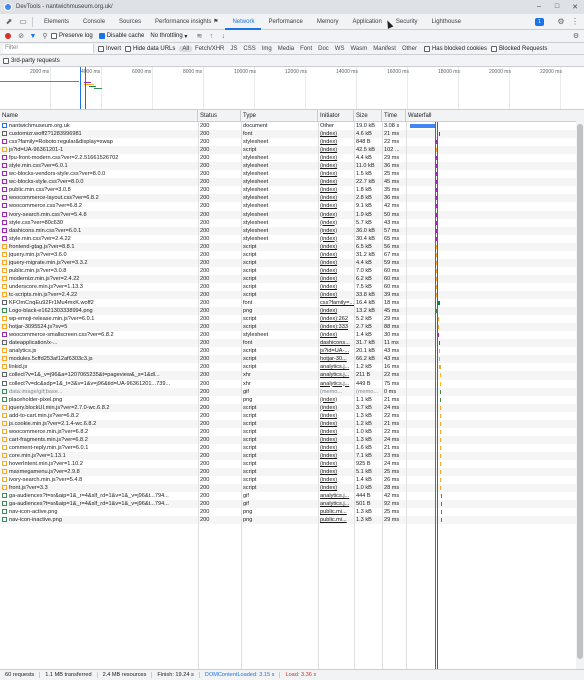 Image resolution: width=584 pixels, height=680 pixels. Describe the element at coordinates (286, 49) in the screenshot. I see `filter-type-media: Media` at that location.